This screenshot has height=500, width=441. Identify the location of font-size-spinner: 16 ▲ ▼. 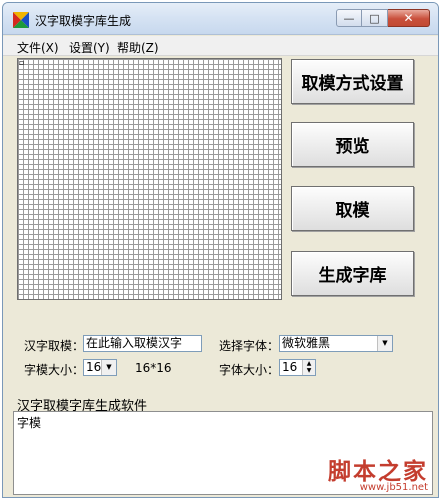
(297, 367).